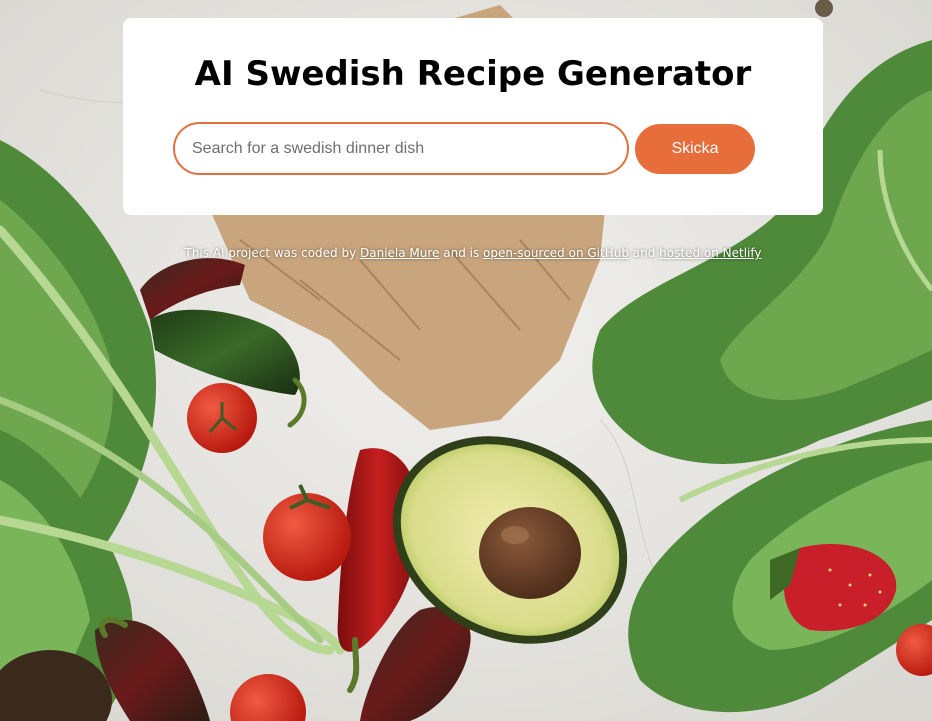 The width and height of the screenshot is (932, 721). Describe the element at coordinates (710, 253) in the screenshot. I see `netlify-link: hosted on Netlify` at that location.